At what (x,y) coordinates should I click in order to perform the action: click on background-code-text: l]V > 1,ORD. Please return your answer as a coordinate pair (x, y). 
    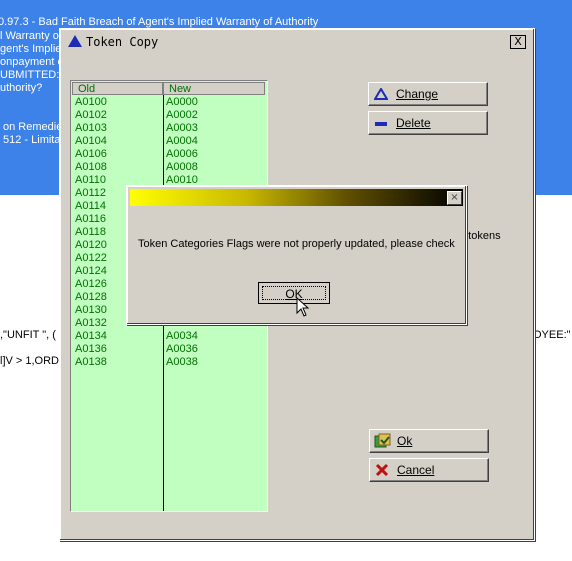
    Looking at the image, I should click on (29, 361).